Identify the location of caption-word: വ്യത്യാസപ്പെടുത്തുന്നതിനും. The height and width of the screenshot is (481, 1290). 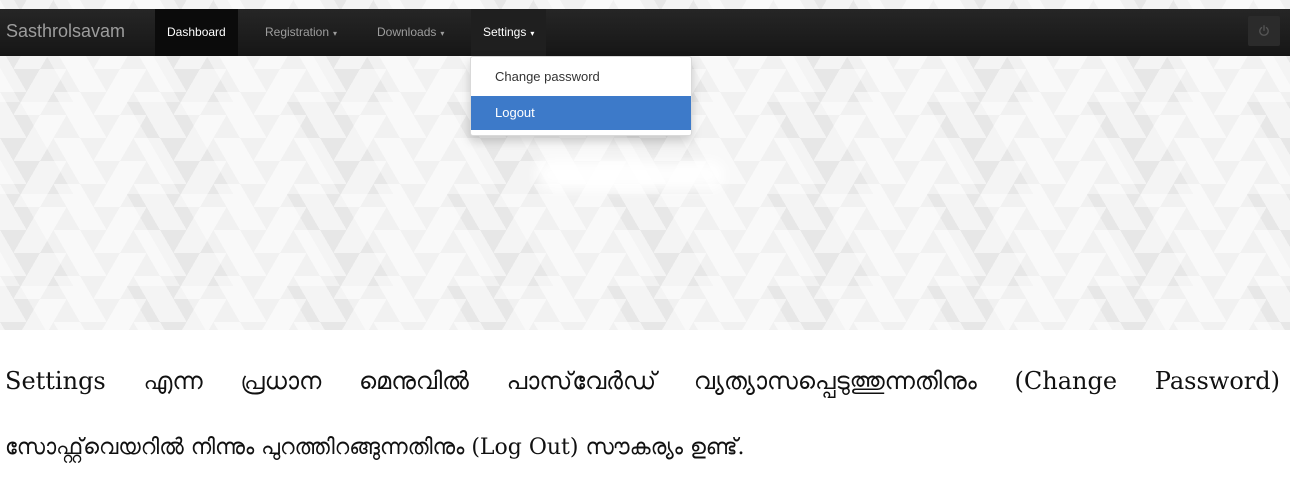
(835, 381).